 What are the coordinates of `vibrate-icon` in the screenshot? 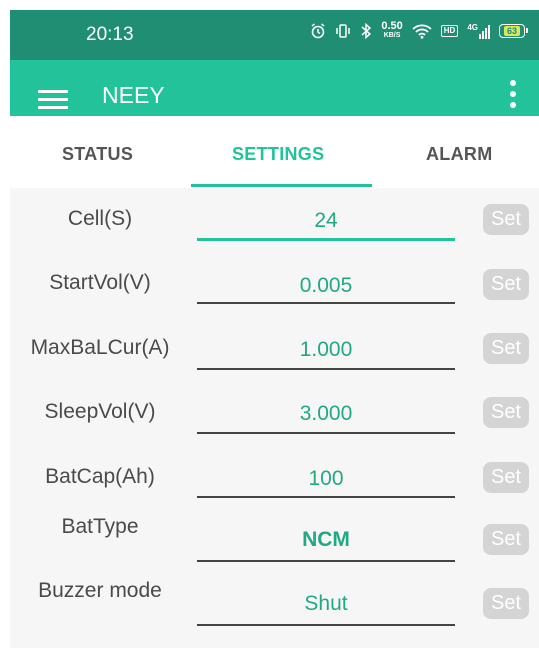 It's located at (343, 31).